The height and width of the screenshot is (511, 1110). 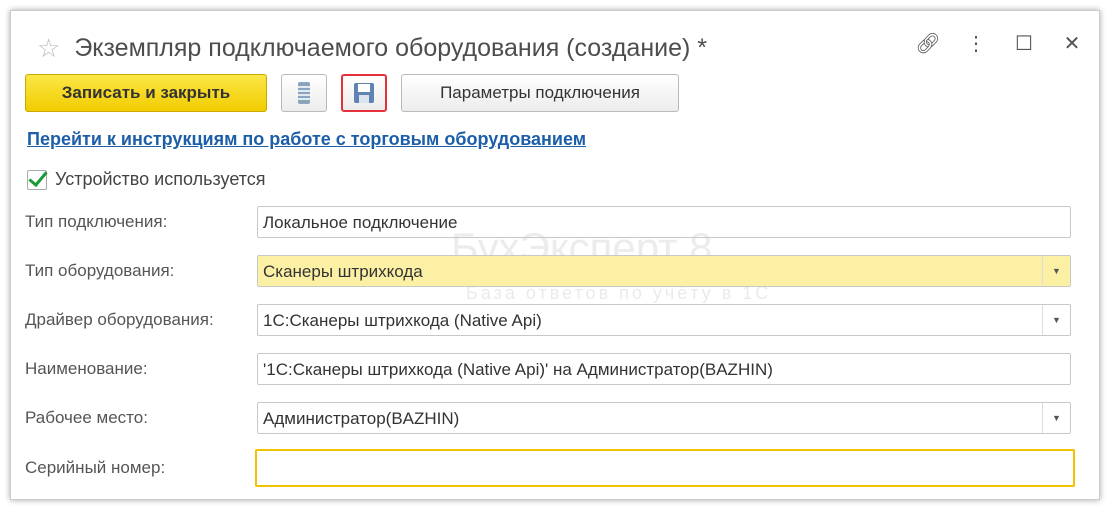 I want to click on save-and-close-button: Записать и закрыть, so click(x=146, y=93).